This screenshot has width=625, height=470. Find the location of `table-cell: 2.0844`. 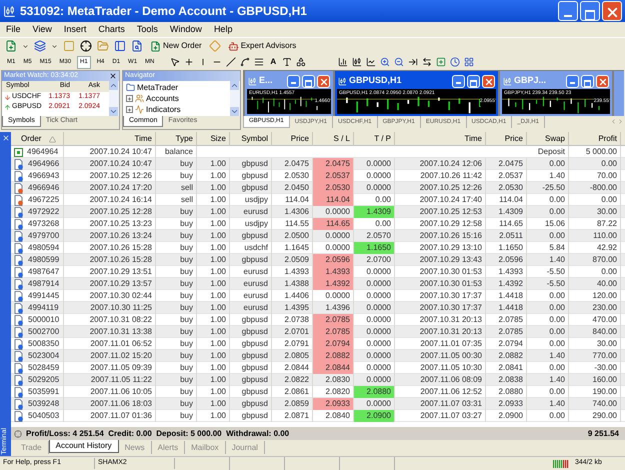

table-cell: 2.0844 is located at coordinates (333, 368).